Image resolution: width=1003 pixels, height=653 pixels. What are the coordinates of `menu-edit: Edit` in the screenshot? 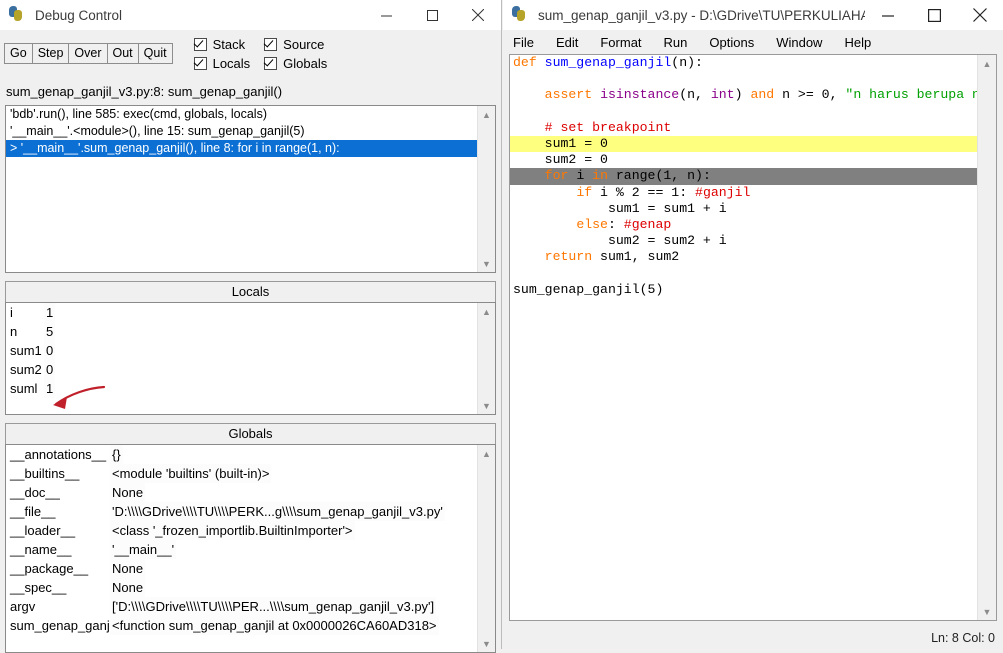 It's located at (567, 42).